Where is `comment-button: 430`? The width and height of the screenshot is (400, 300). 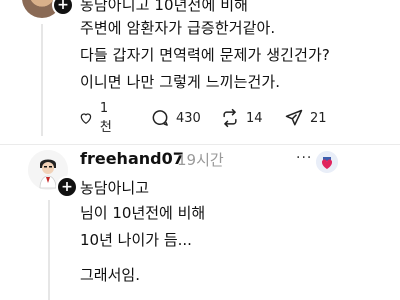
comment-button: 430 is located at coordinates (175, 118).